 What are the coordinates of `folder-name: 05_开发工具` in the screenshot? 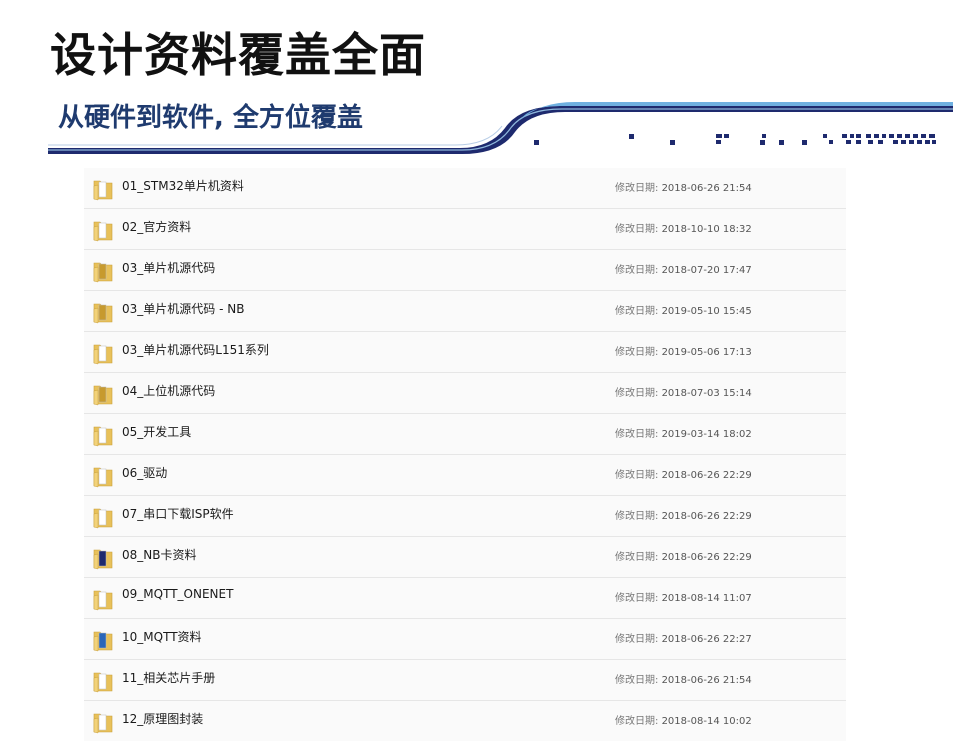 It's located at (157, 432).